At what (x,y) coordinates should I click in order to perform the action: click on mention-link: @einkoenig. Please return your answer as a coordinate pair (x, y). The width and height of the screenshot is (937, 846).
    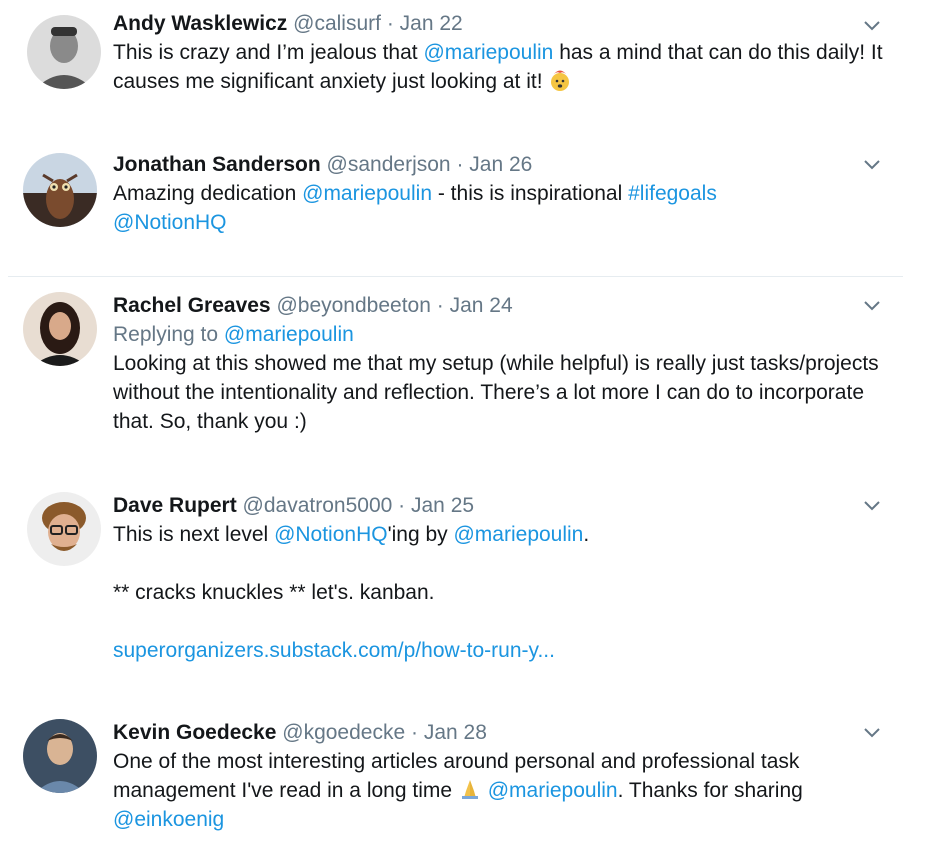
    Looking at the image, I should click on (168, 819).